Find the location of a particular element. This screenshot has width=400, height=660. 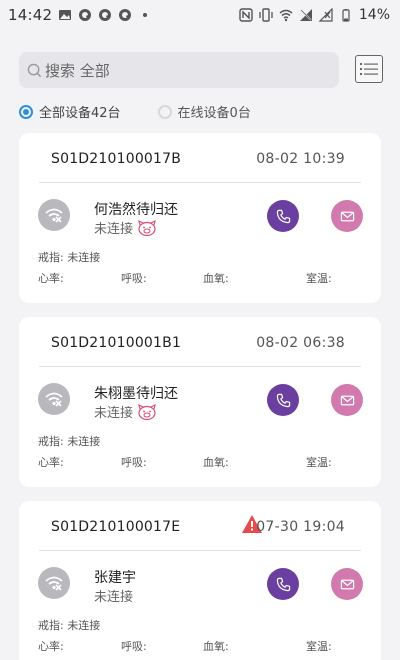

status-bar: 14:42 14% is located at coordinates (200, 15).